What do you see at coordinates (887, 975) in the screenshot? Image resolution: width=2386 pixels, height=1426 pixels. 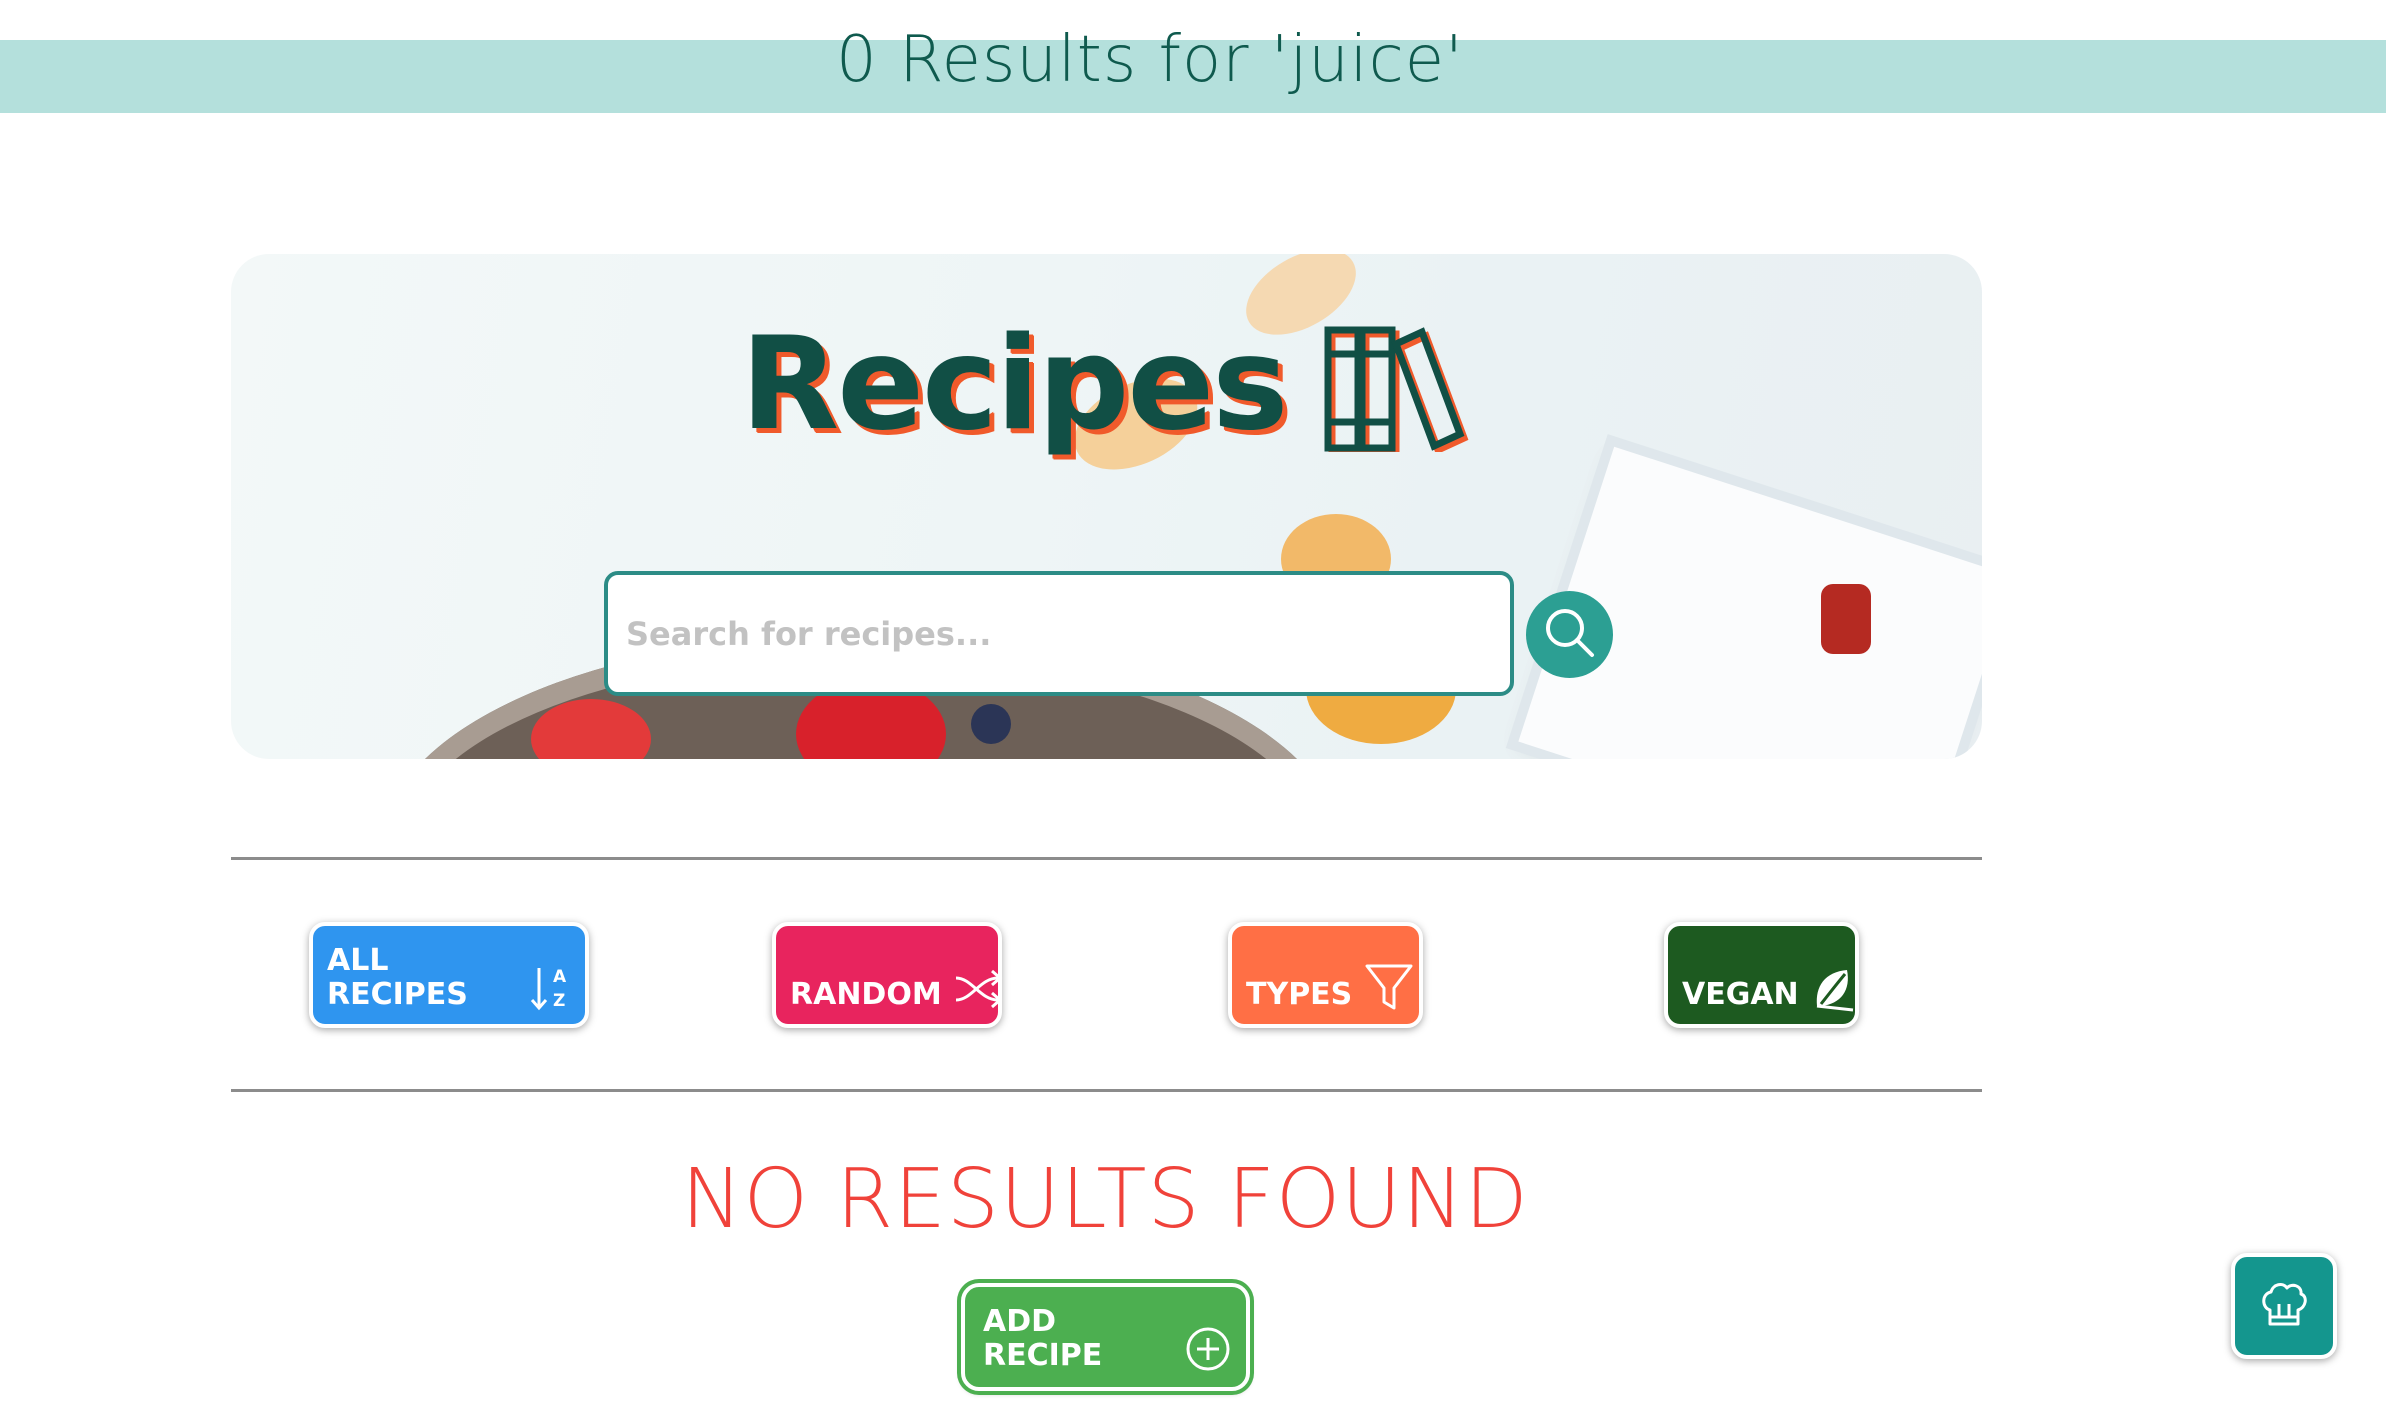 I see `random-button: RANDOM` at bounding box center [887, 975].